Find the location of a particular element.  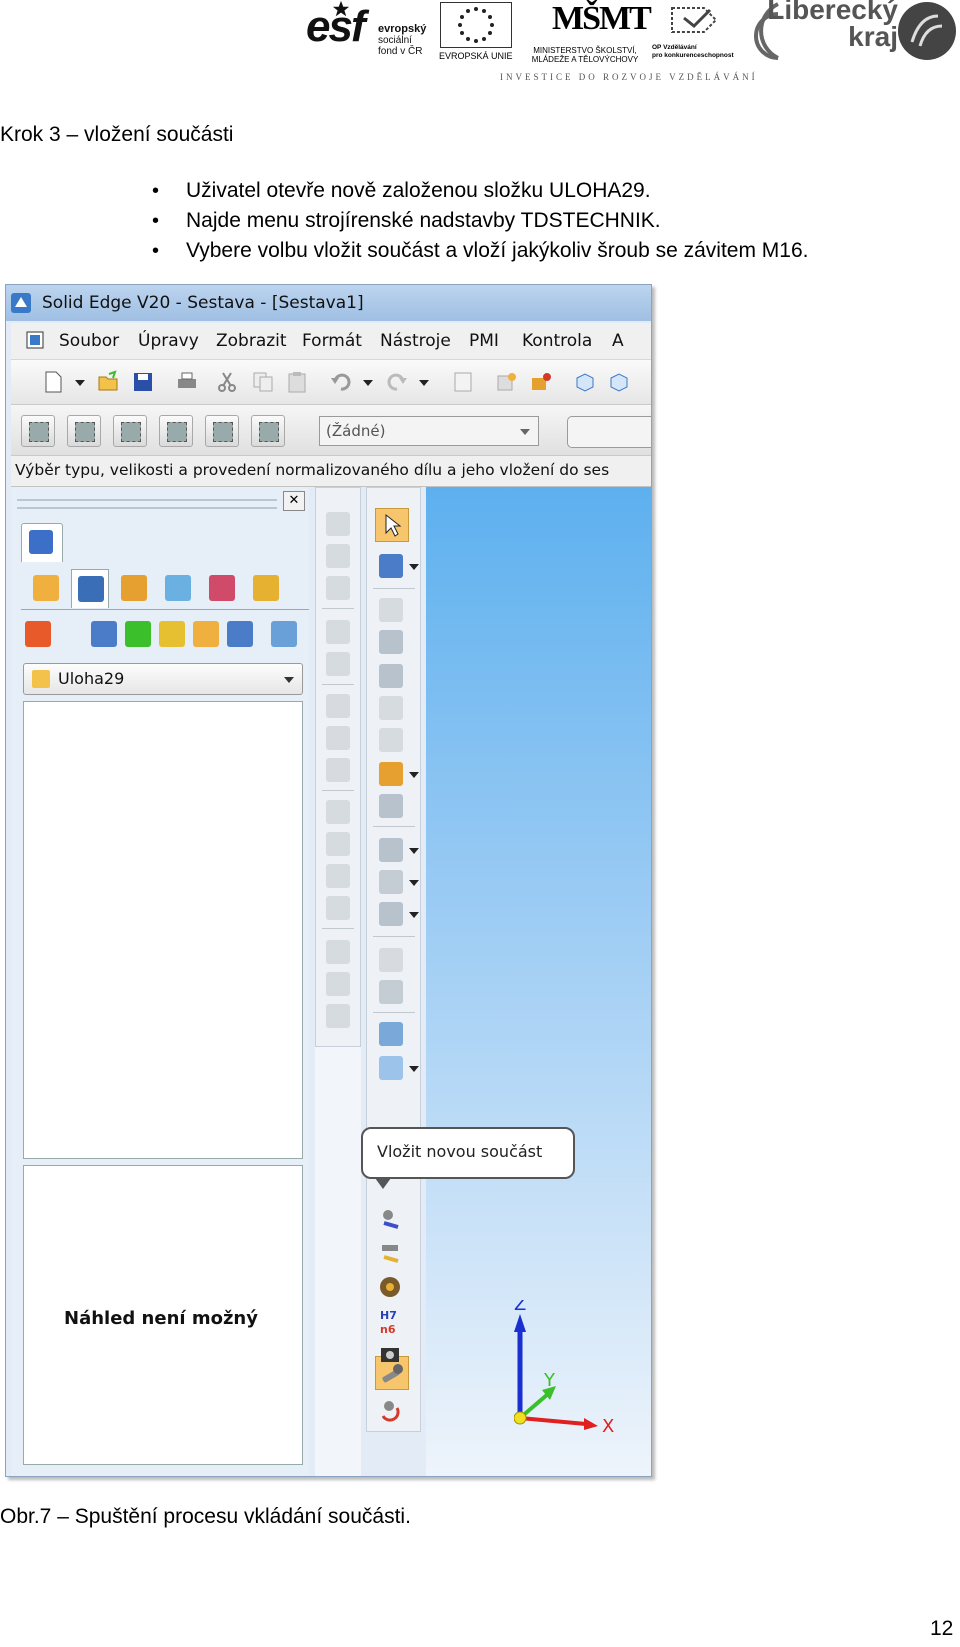

copy-icon is located at coordinates (263, 382).